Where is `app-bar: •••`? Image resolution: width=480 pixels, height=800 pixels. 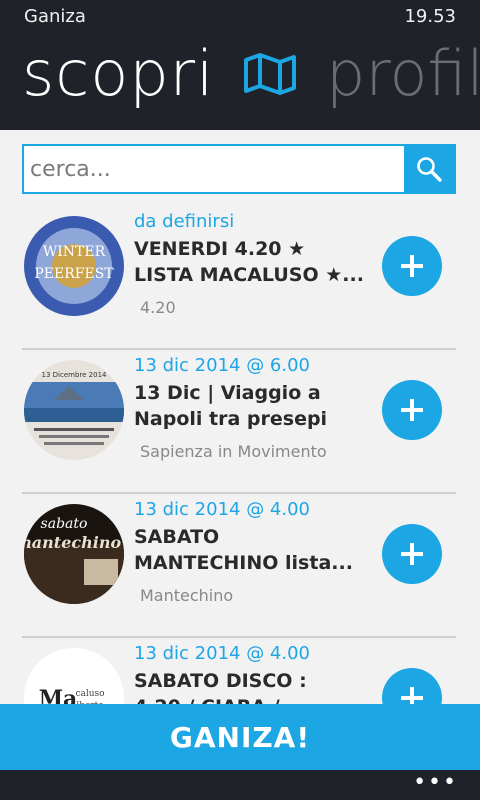 app-bar: ••• is located at coordinates (240, 785).